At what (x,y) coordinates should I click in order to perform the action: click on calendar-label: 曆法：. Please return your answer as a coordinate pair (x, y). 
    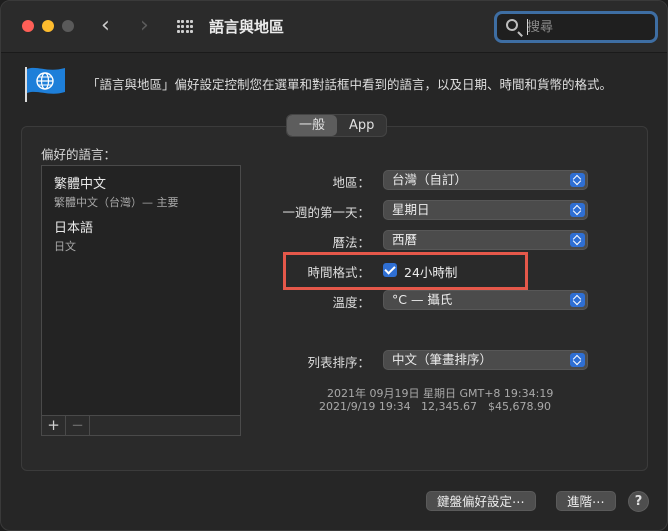
    Looking at the image, I should click on (351, 242).